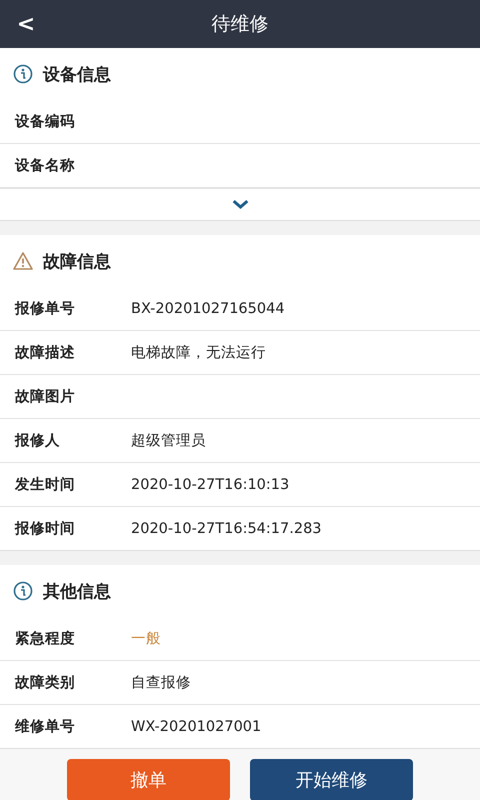  Describe the element at coordinates (45, 638) in the screenshot. I see `field-label: 紧急程度` at that location.